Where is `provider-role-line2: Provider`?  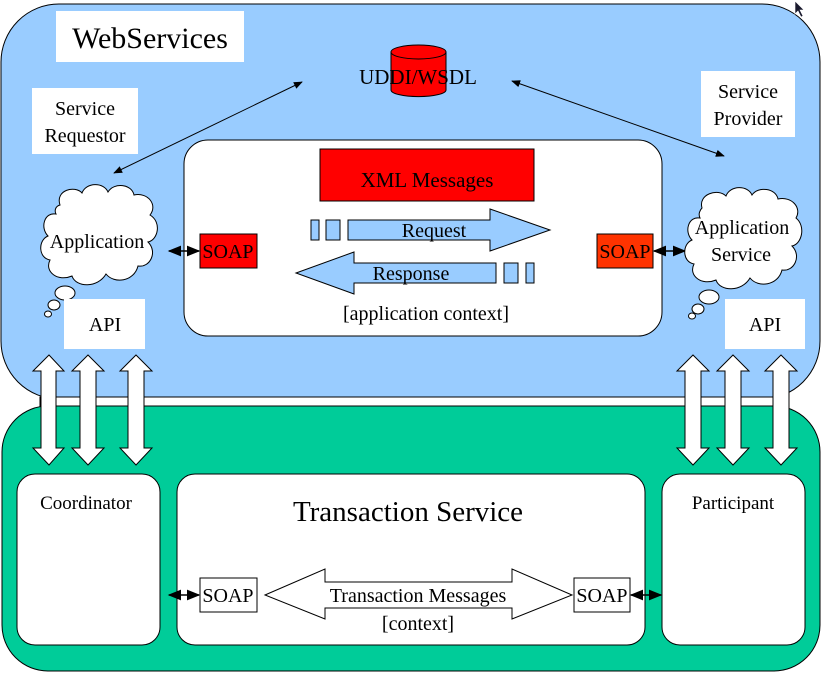 provider-role-line2: Provider is located at coordinates (748, 119).